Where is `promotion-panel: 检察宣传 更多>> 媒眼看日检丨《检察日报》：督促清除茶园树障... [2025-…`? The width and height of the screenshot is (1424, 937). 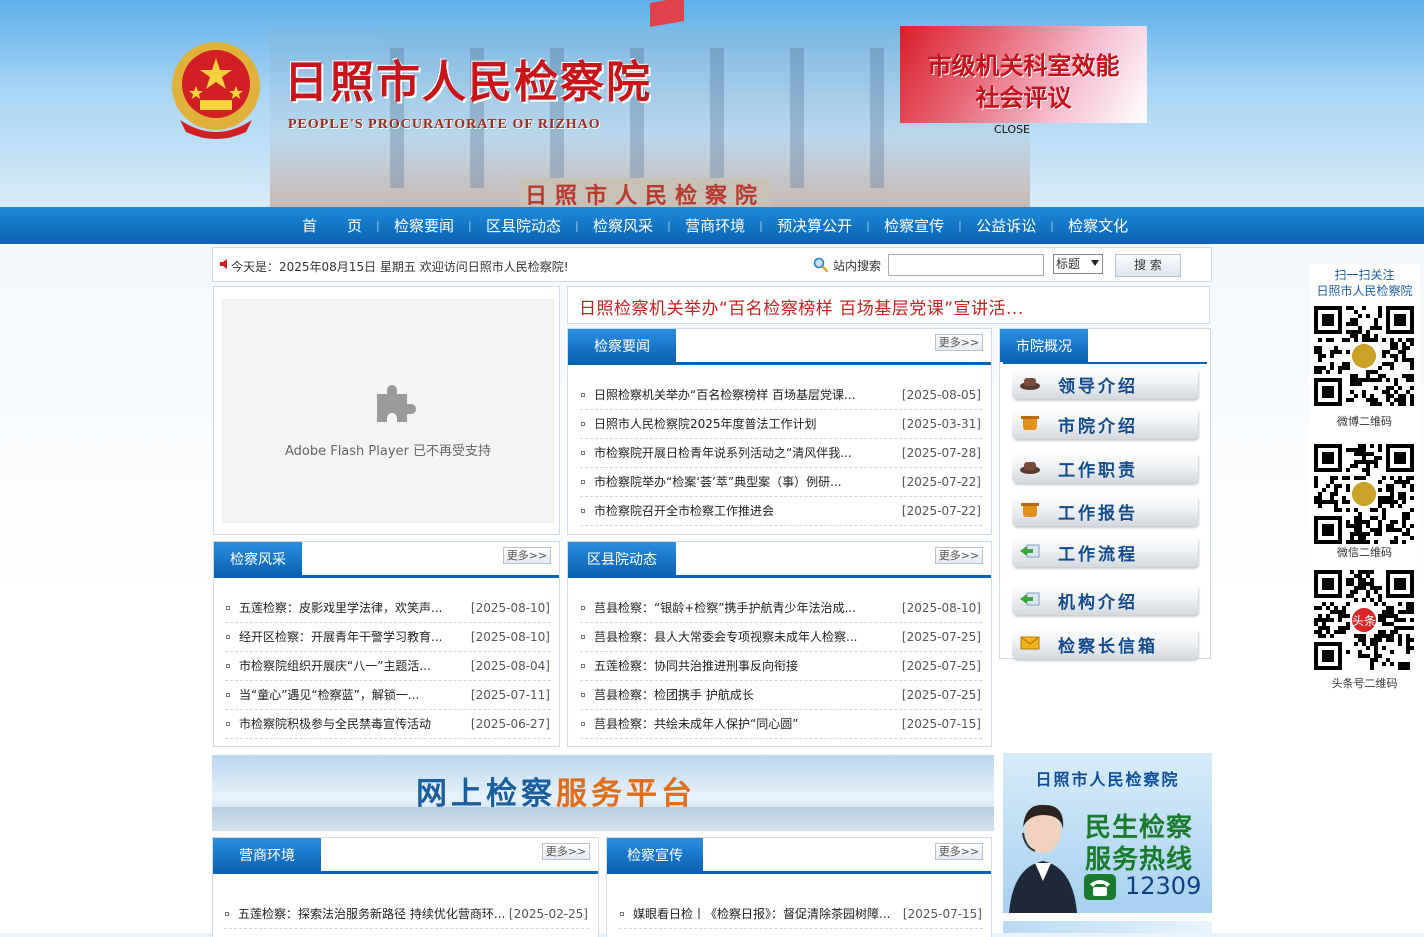
promotion-panel: 检察宣传 更多>> 媒眼看日检丨《检察日报》：督促清除茶园树障... [2025-… is located at coordinates (799, 887).